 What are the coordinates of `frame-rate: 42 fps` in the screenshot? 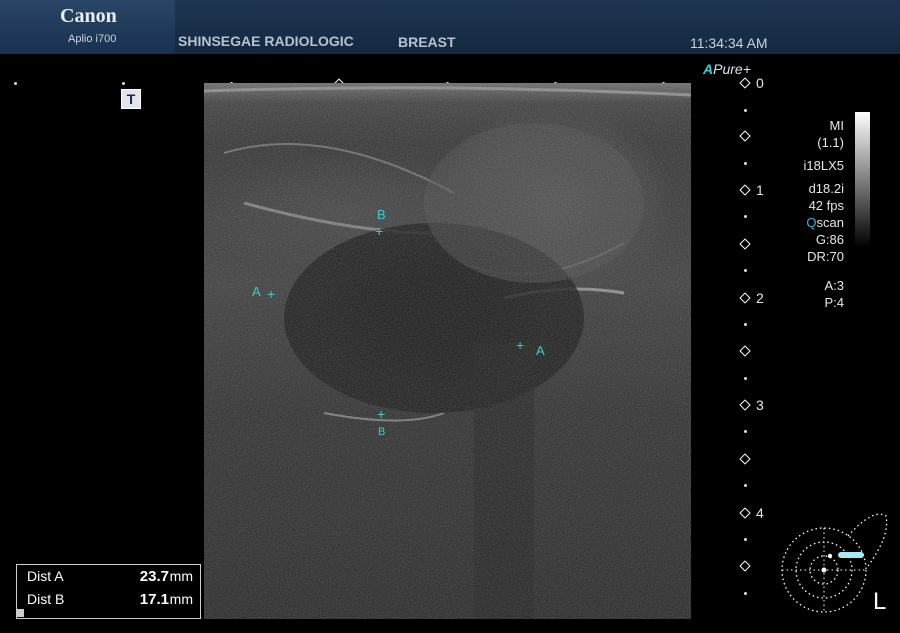 It's located at (826, 205).